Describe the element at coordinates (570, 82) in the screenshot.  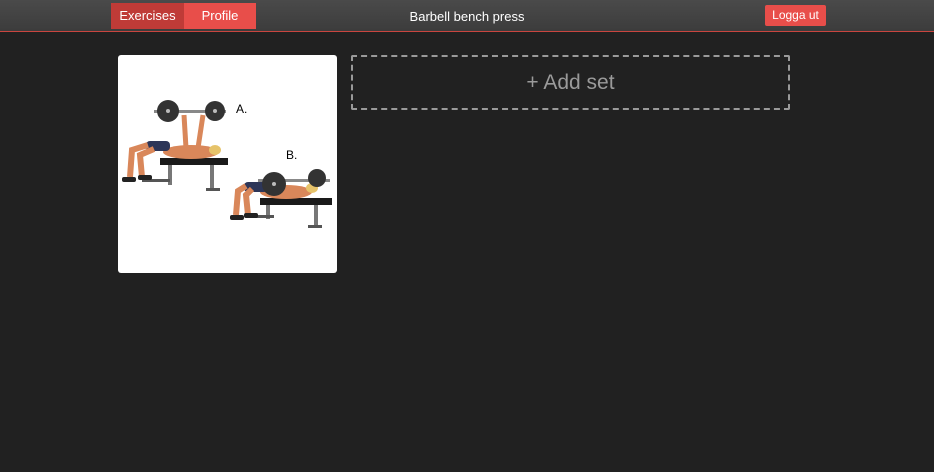
I see `add-set-button: + Add set` at that location.